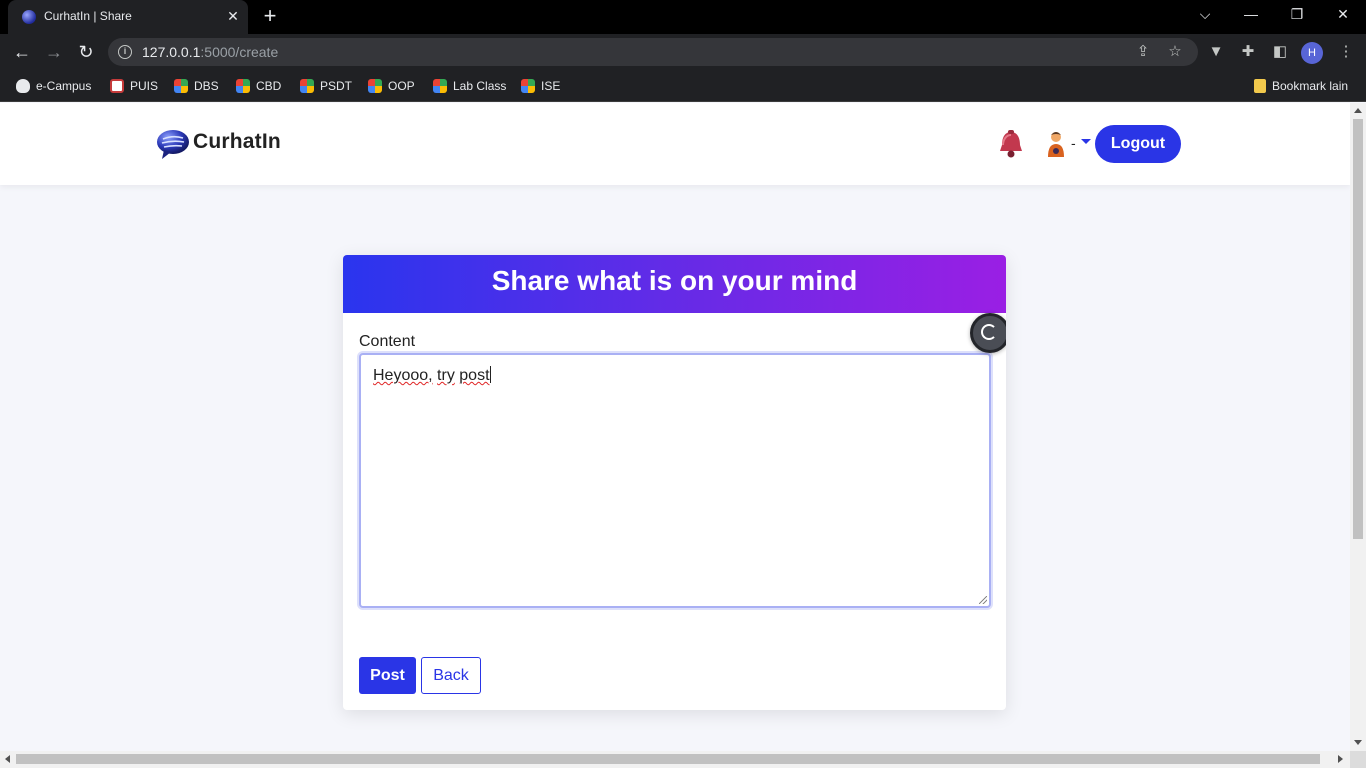  What do you see at coordinates (88, 16) in the screenshot?
I see `tab-title: CurhatIn | Share` at bounding box center [88, 16].